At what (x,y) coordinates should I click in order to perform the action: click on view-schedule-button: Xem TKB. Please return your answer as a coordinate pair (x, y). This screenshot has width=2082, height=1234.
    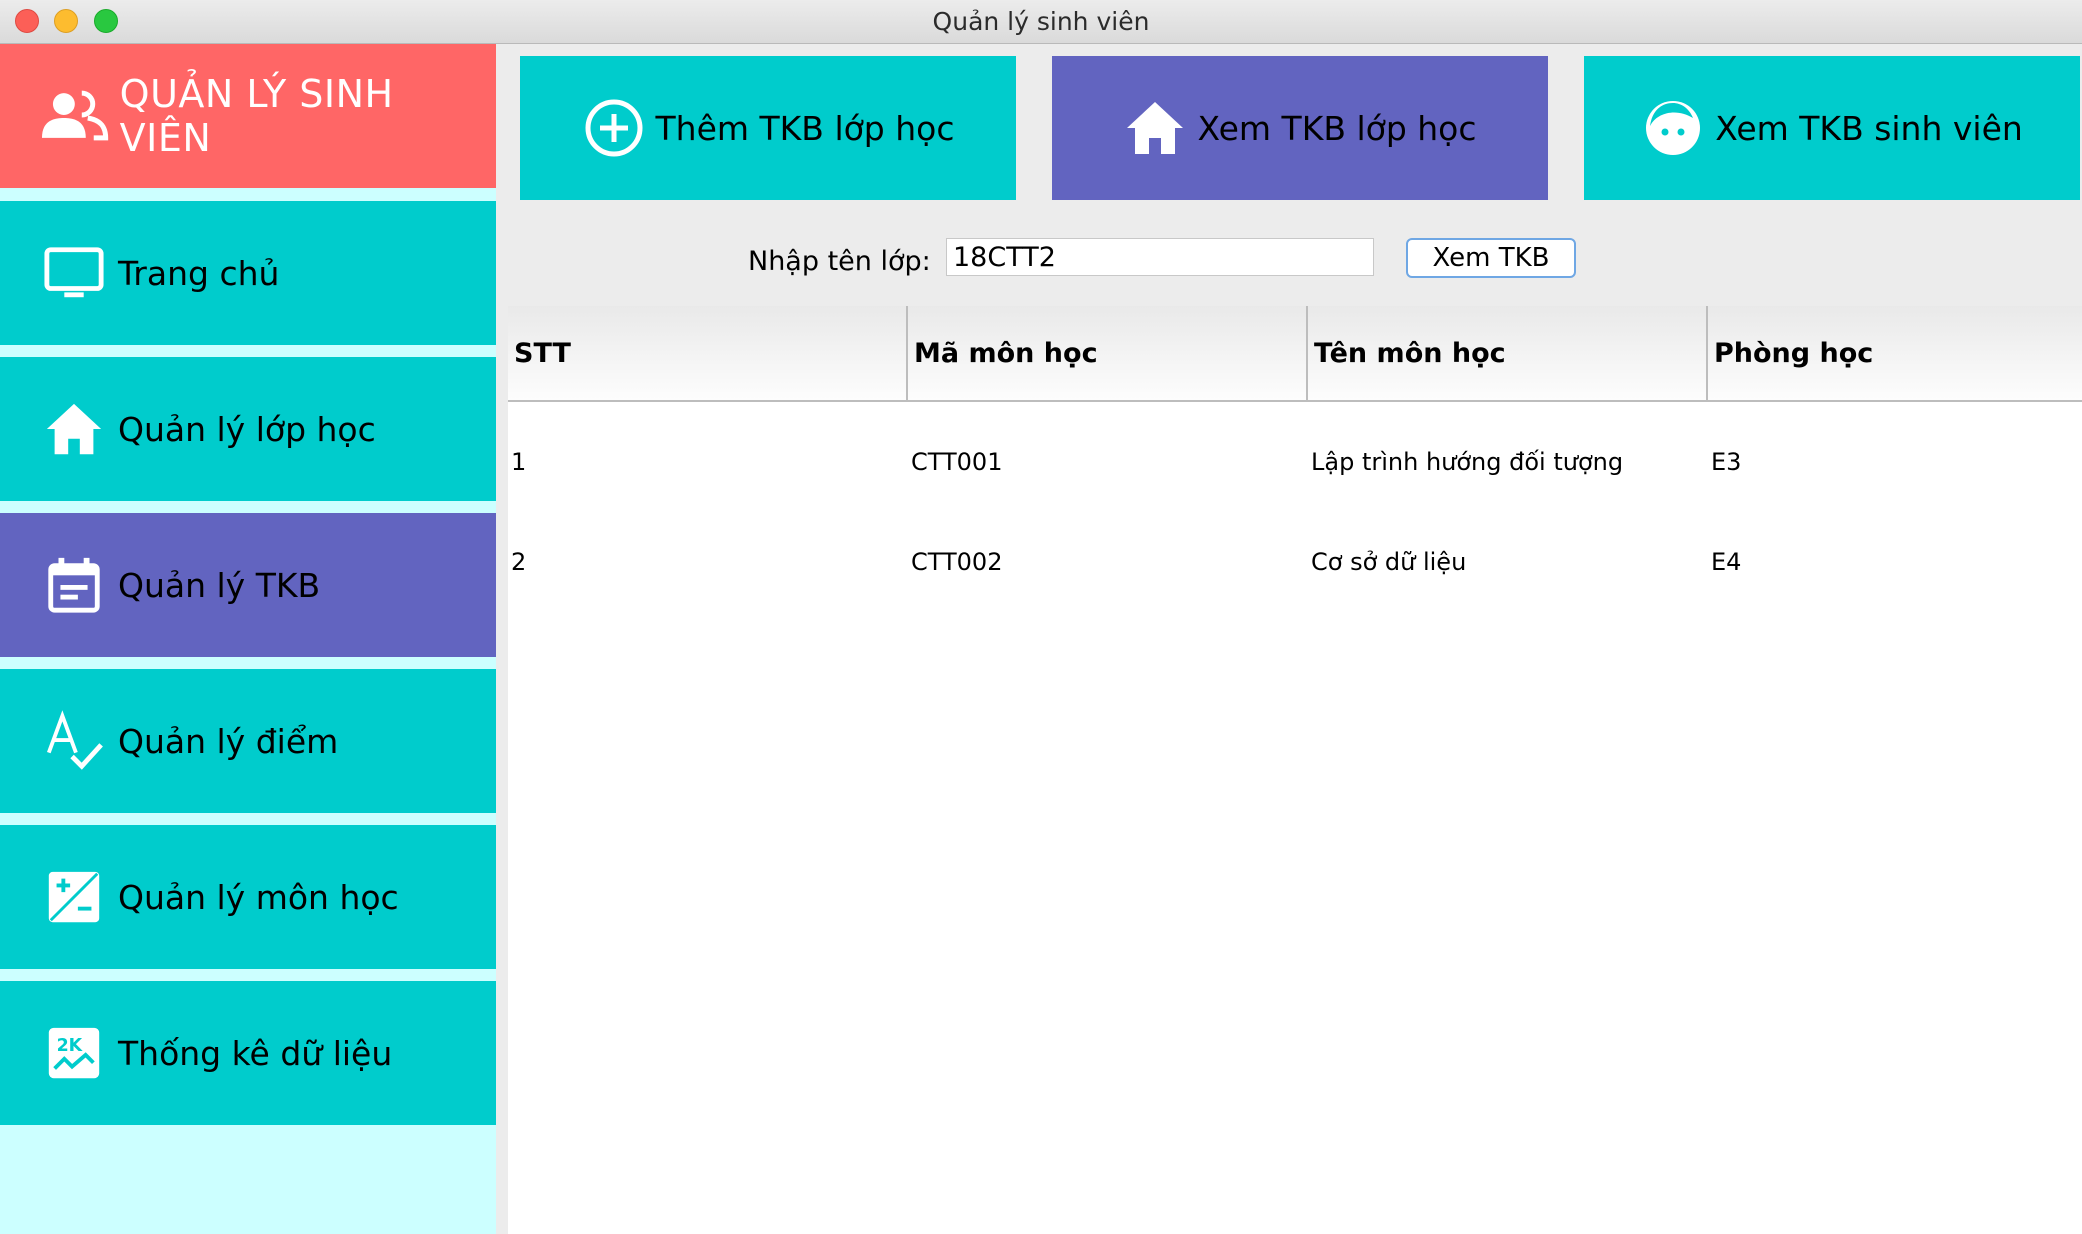
    Looking at the image, I should click on (1491, 258).